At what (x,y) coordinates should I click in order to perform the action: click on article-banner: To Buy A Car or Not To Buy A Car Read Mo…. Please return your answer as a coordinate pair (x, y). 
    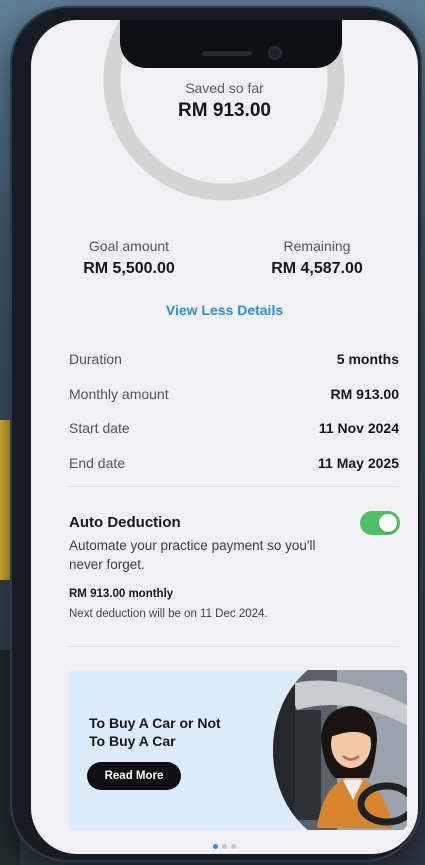
    Looking at the image, I should click on (238, 750).